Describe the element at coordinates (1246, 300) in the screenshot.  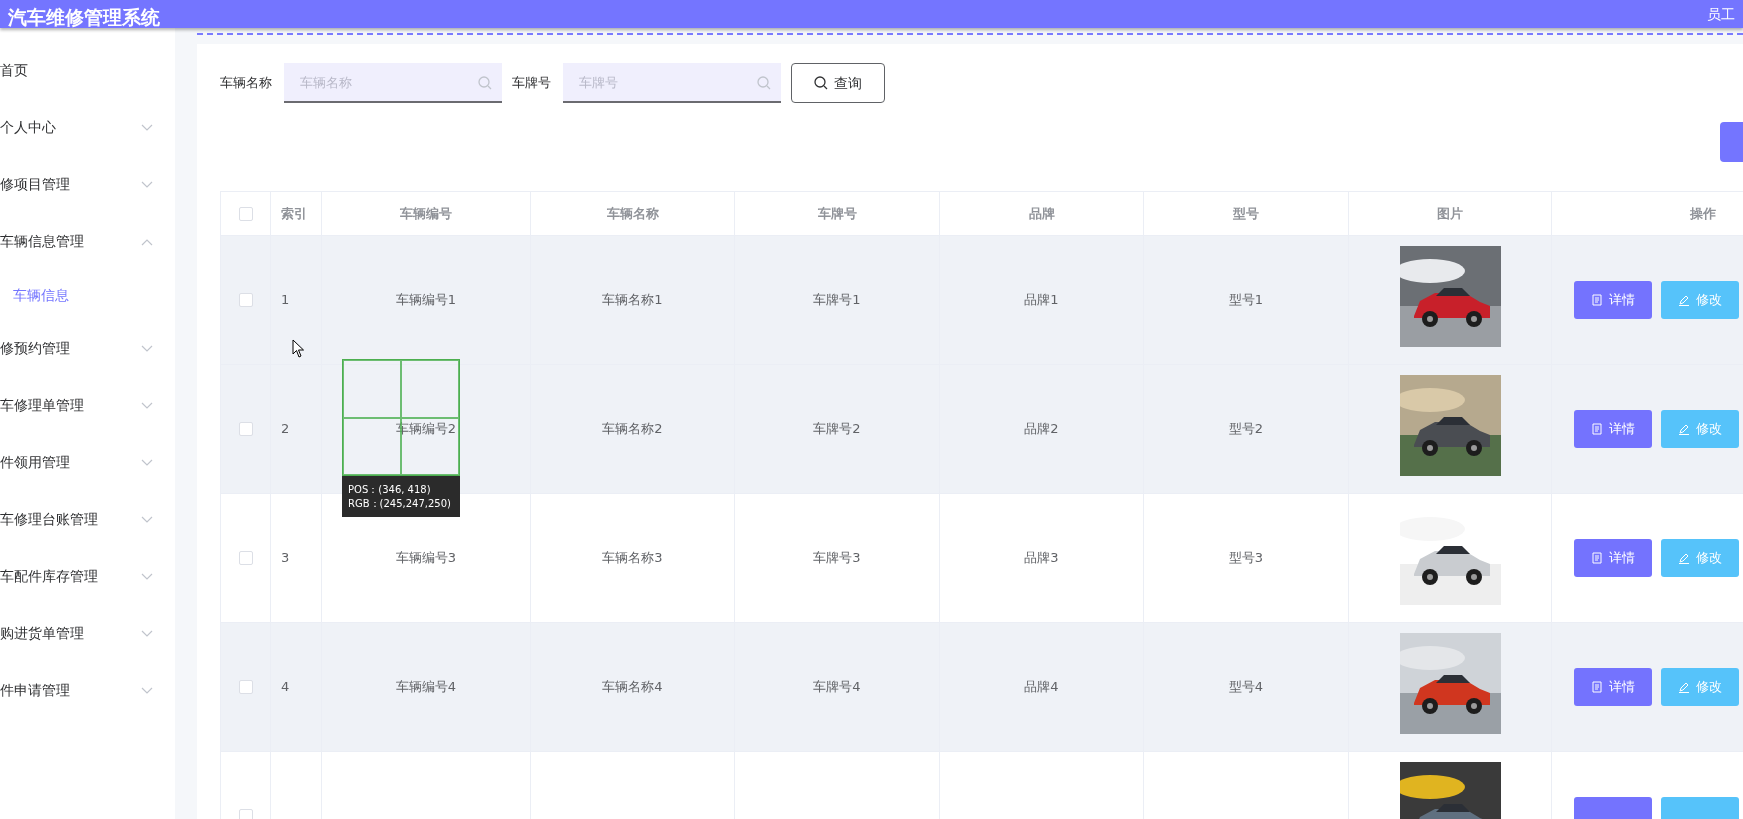
I see `table-cell-text: 型号1` at that location.